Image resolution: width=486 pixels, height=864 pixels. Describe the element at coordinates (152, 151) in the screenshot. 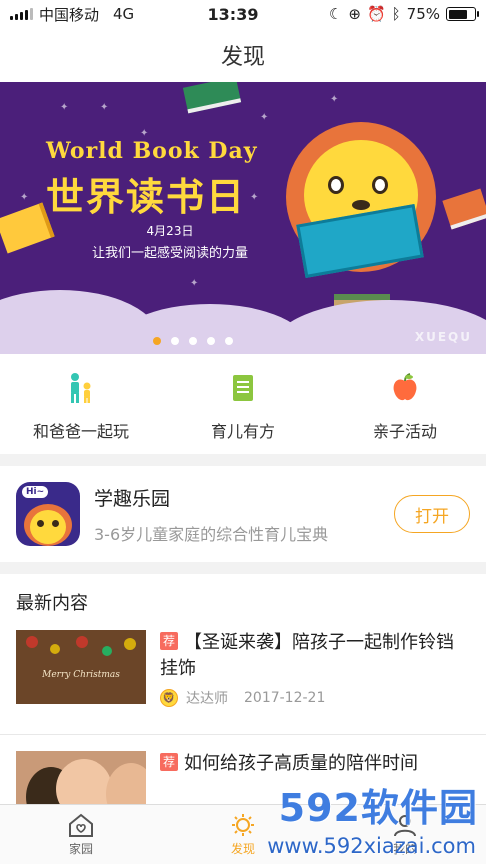

I see `banner-title-en: World Book Day` at that location.